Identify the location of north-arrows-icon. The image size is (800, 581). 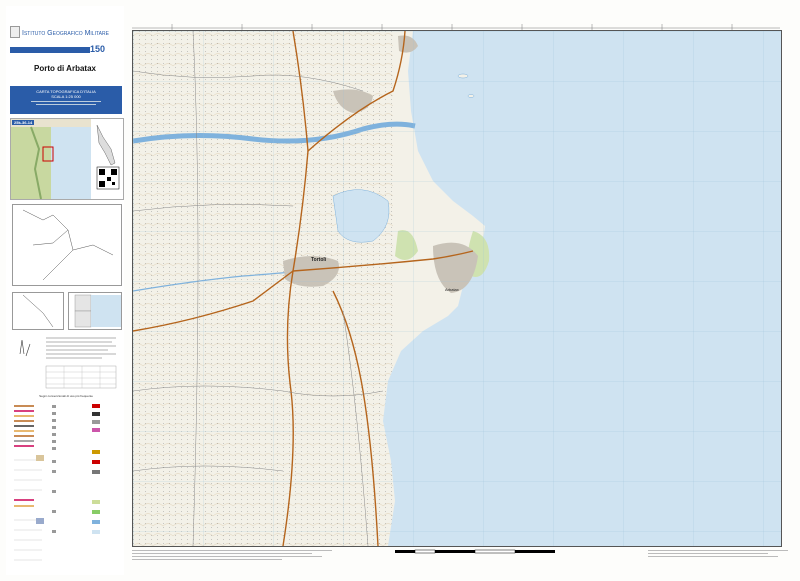
(68, 363).